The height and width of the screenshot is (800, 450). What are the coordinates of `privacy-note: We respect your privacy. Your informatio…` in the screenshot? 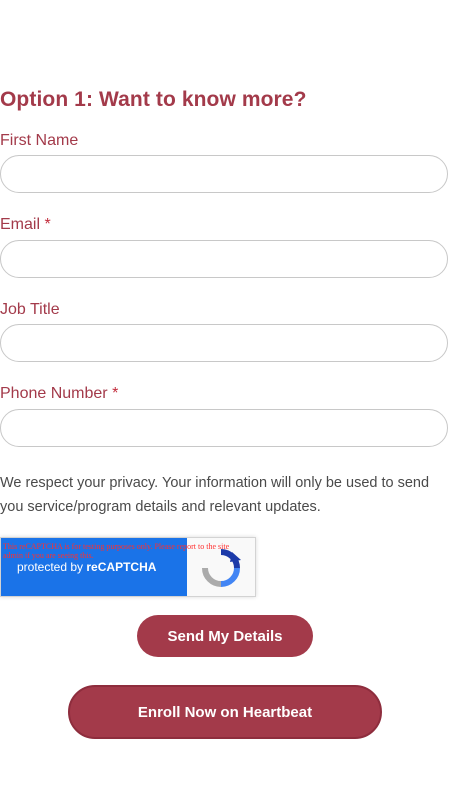 It's located at (215, 495).